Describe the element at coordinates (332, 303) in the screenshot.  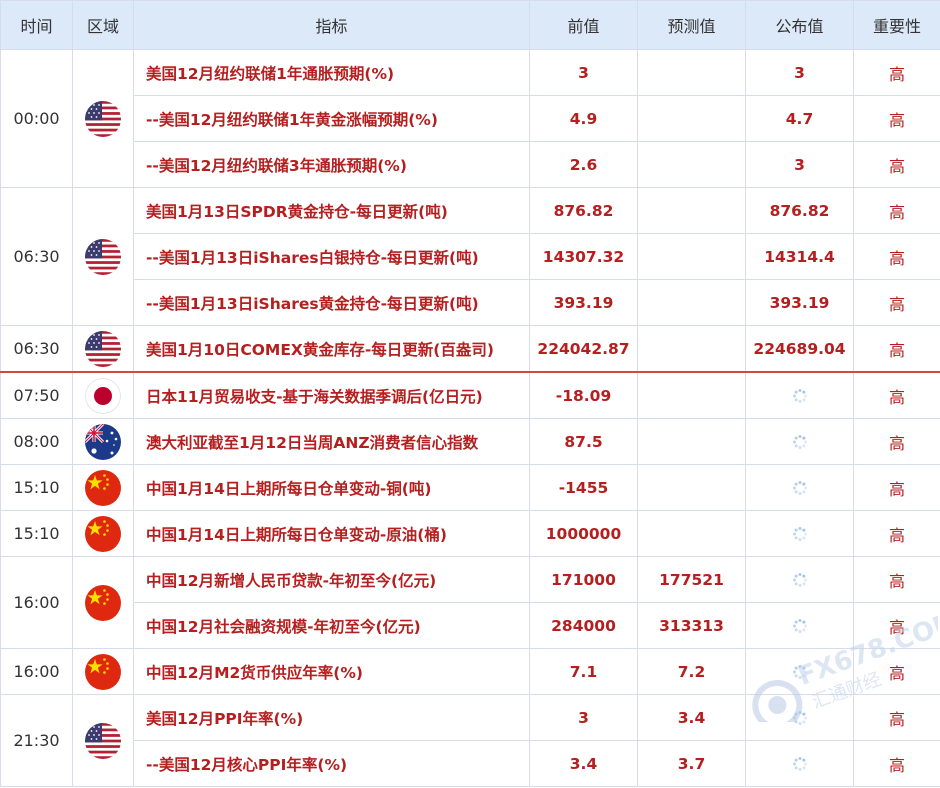
I see `indicator-link: --美国1月13日iShares黄金持仓-每日更新(吨)` at that location.